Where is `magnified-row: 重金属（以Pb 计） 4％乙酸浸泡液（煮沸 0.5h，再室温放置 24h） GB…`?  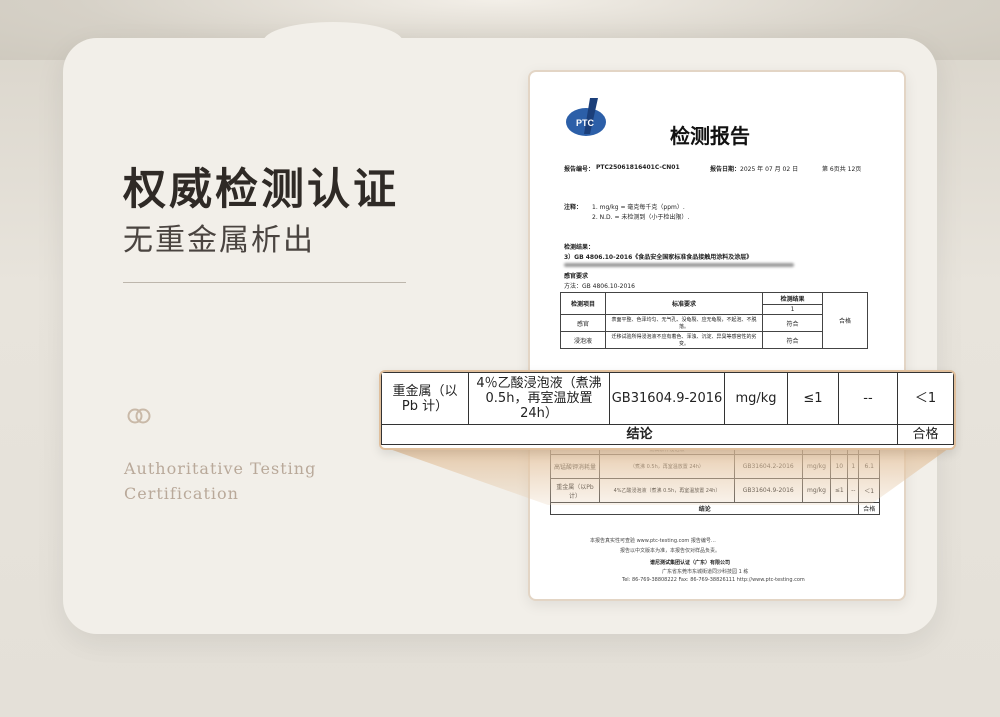 magnified-row: 重金属（以Pb 计） 4％乙酸浸泡液（煮沸 0.5h，再室温放置 24h） GB… is located at coordinates (667, 410).